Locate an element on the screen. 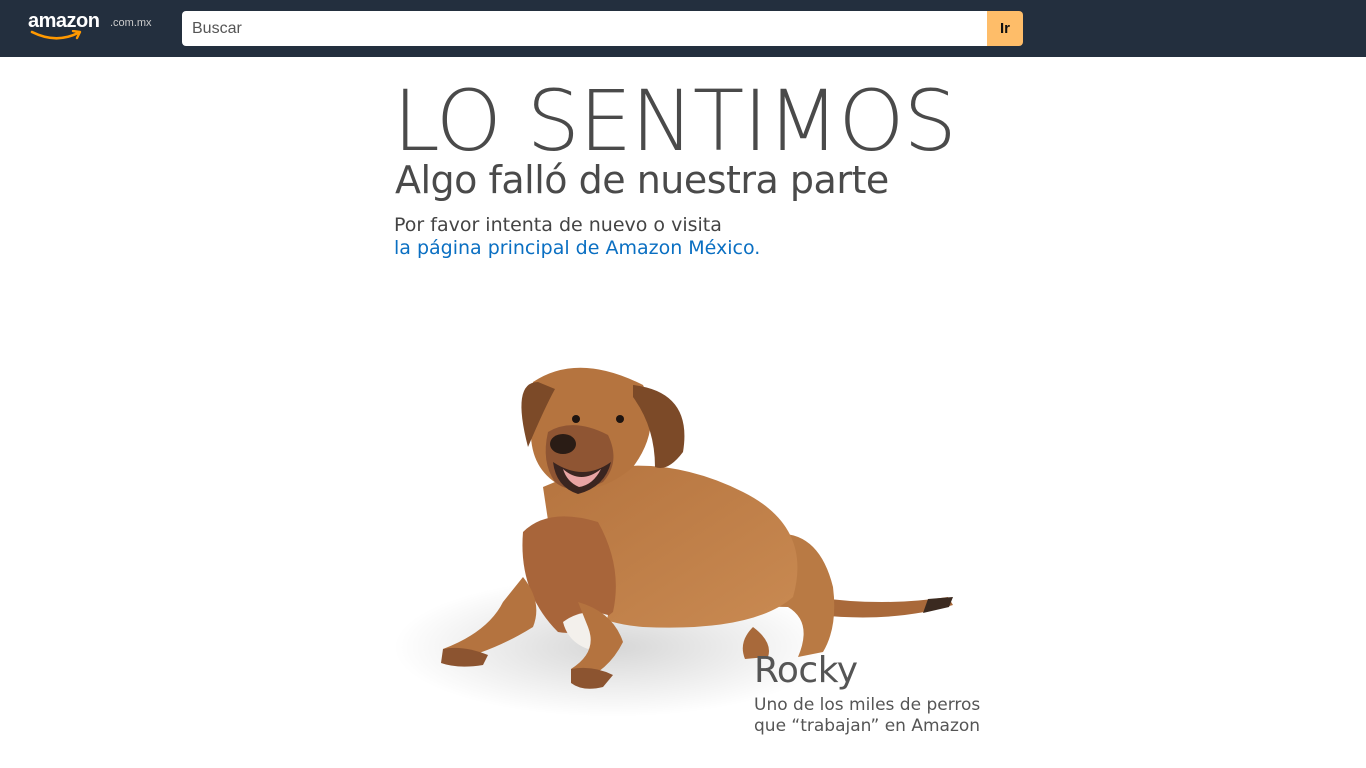 This screenshot has width=1366, height=768. search-go-button: Ir is located at coordinates (1005, 28).